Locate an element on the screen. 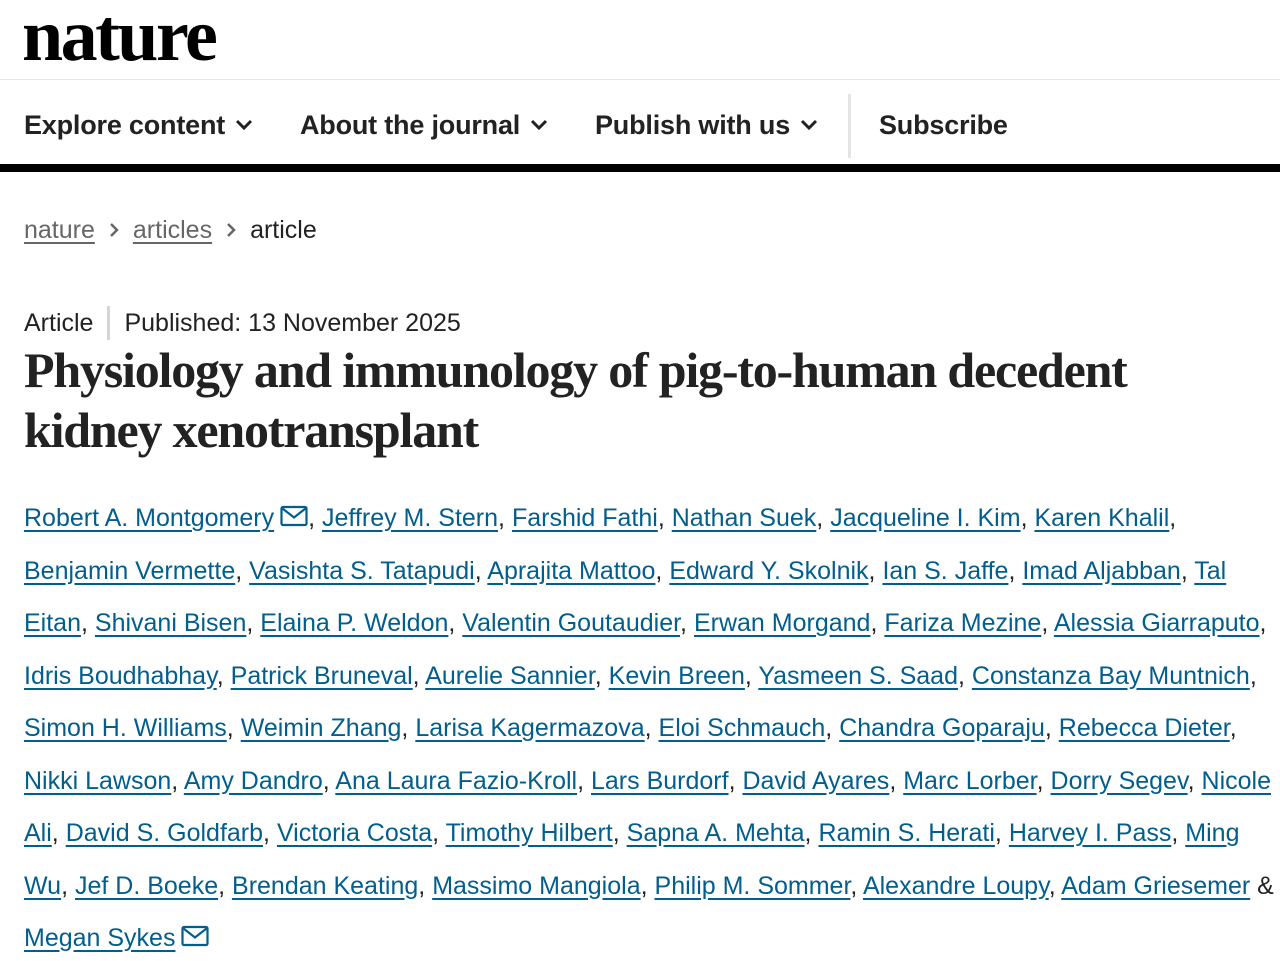  author-link: Dorry Segev is located at coordinates (1119, 781).